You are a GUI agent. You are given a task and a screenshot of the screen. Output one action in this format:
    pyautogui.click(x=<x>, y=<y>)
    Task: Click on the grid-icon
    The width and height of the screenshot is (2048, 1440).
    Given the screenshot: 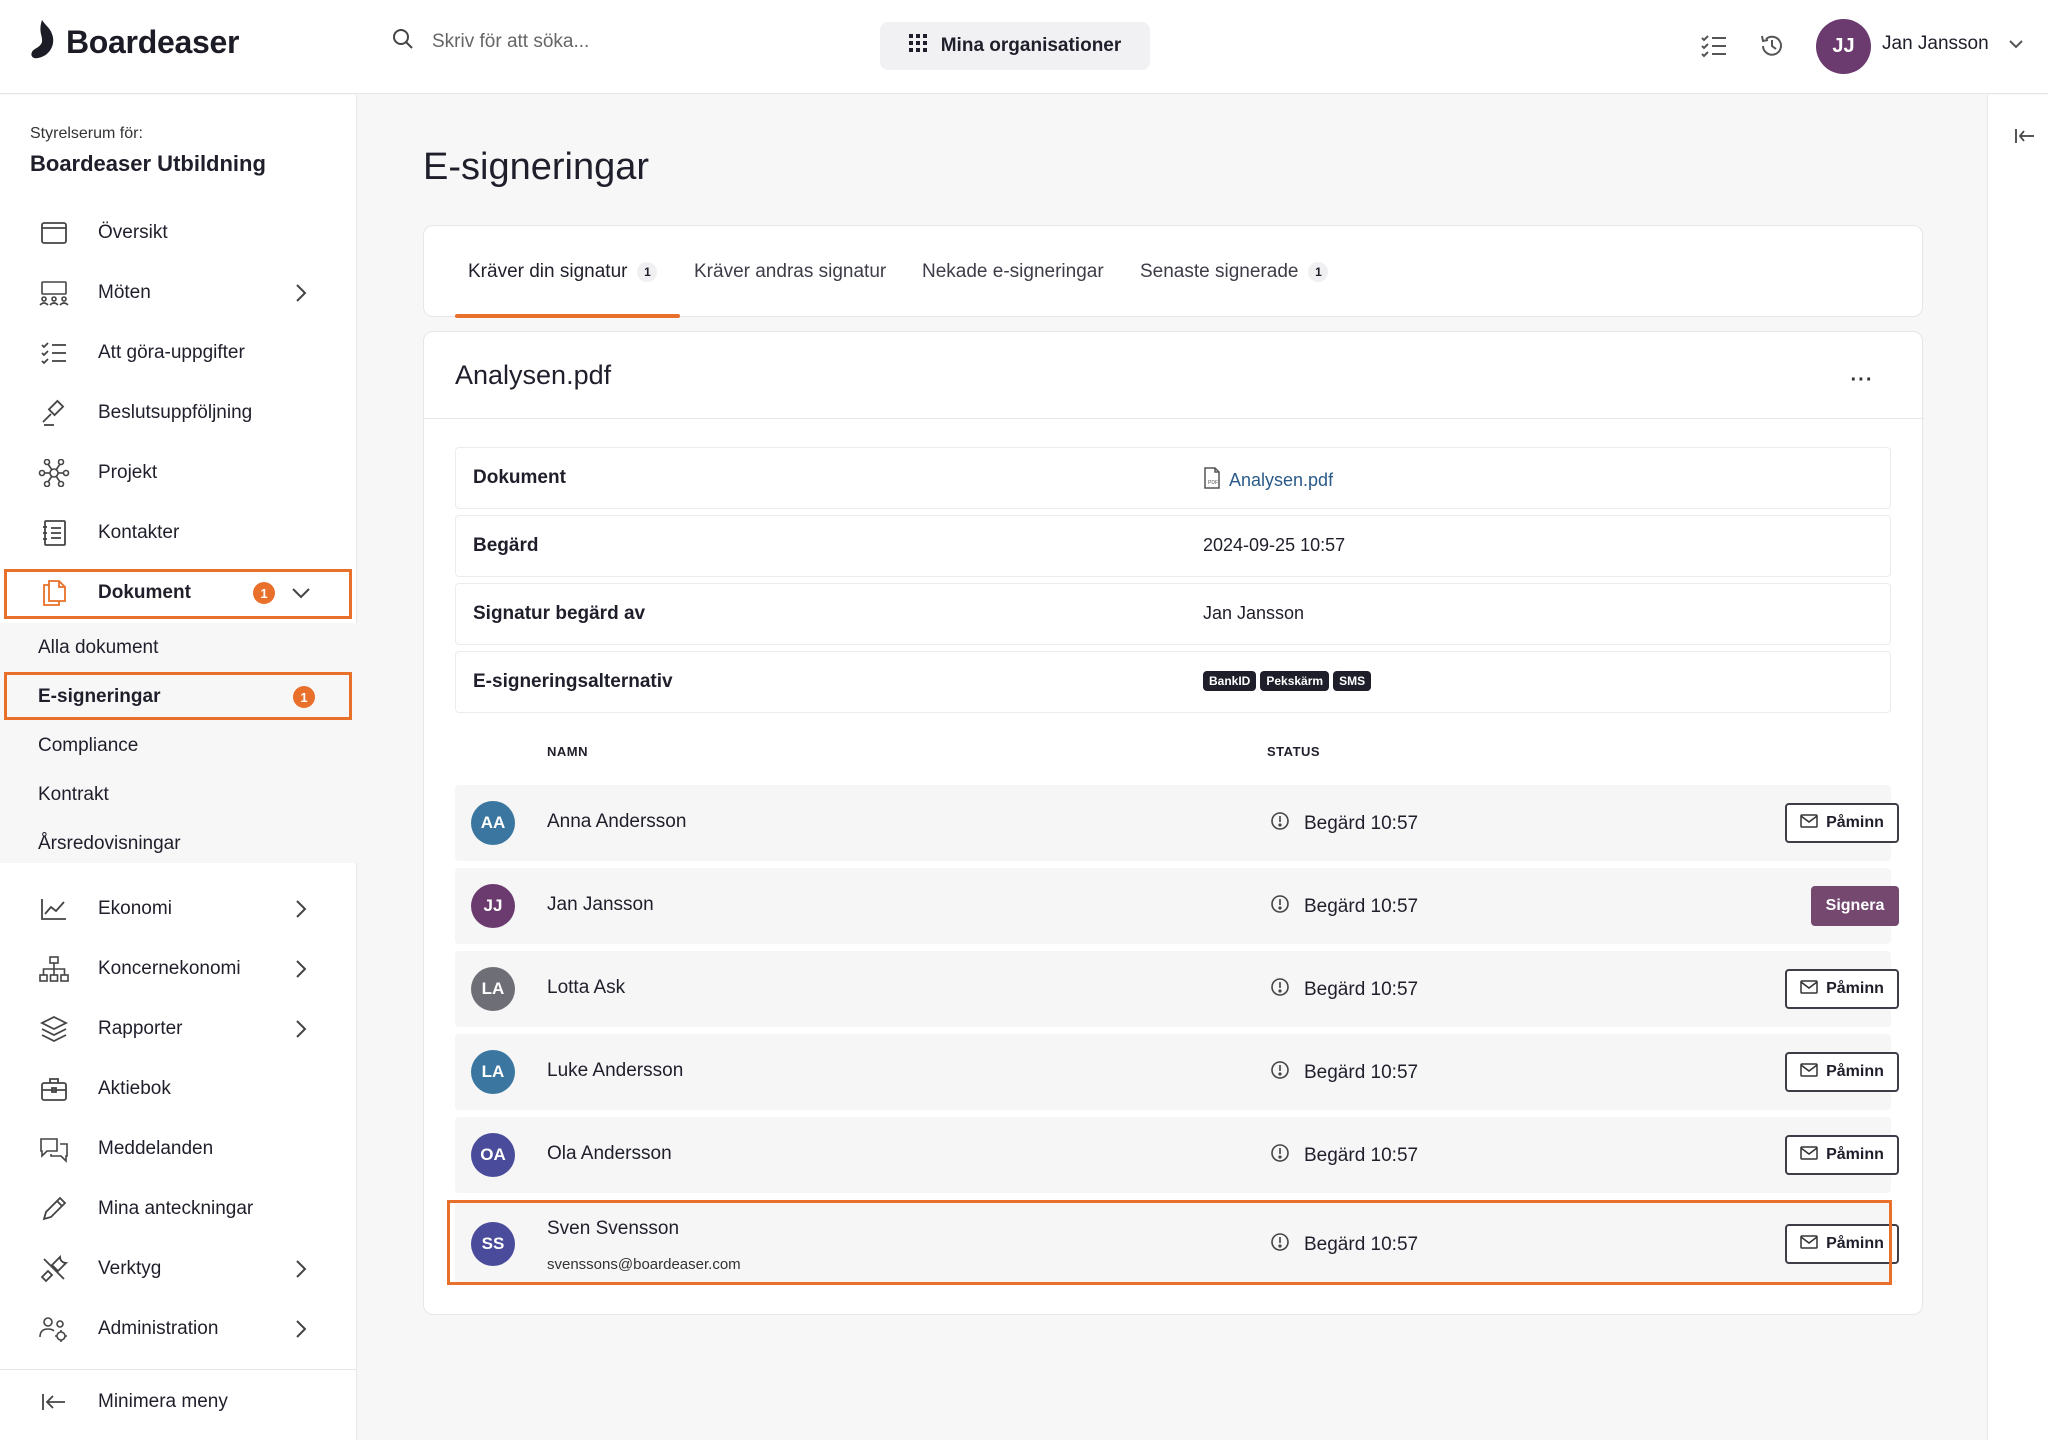 What is the action you would take?
    pyautogui.click(x=917, y=46)
    